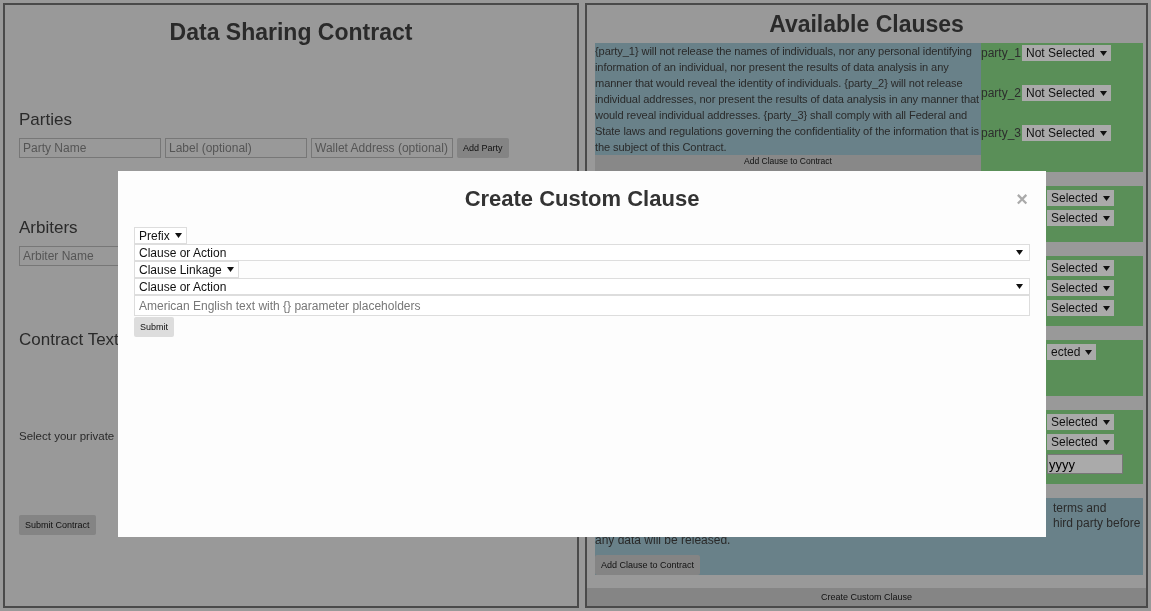 Image resolution: width=1151 pixels, height=611 pixels. I want to click on section-heading: Parties, so click(45, 120).